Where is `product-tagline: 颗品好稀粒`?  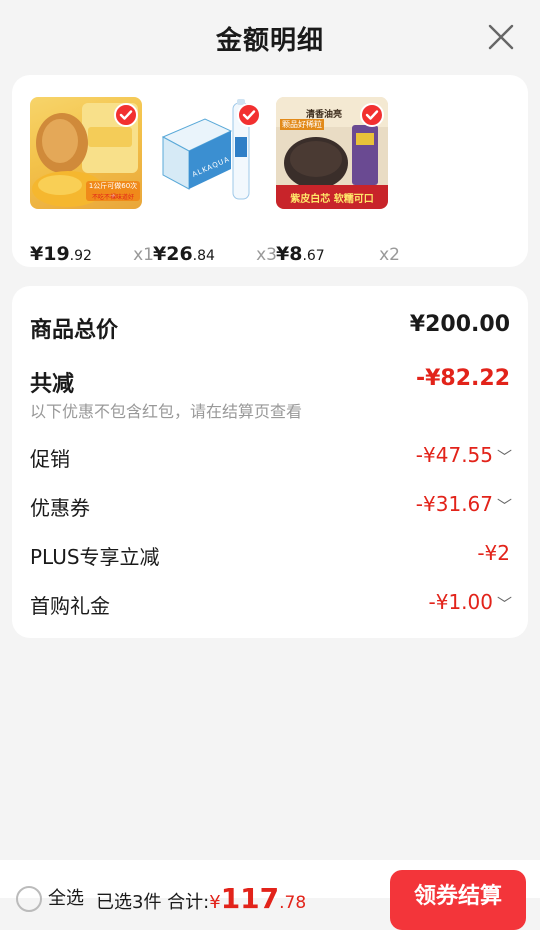 product-tagline: 颗品好稀粒 is located at coordinates (302, 124).